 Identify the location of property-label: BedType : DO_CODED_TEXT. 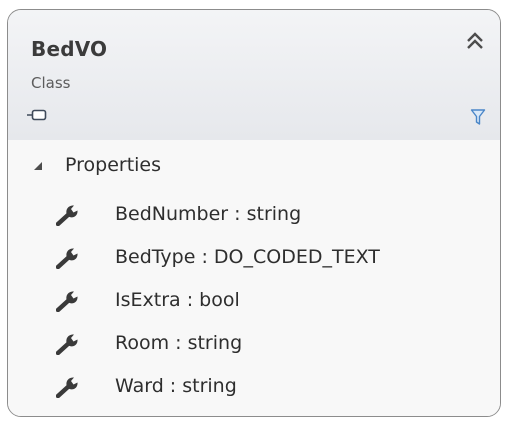
(247, 257).